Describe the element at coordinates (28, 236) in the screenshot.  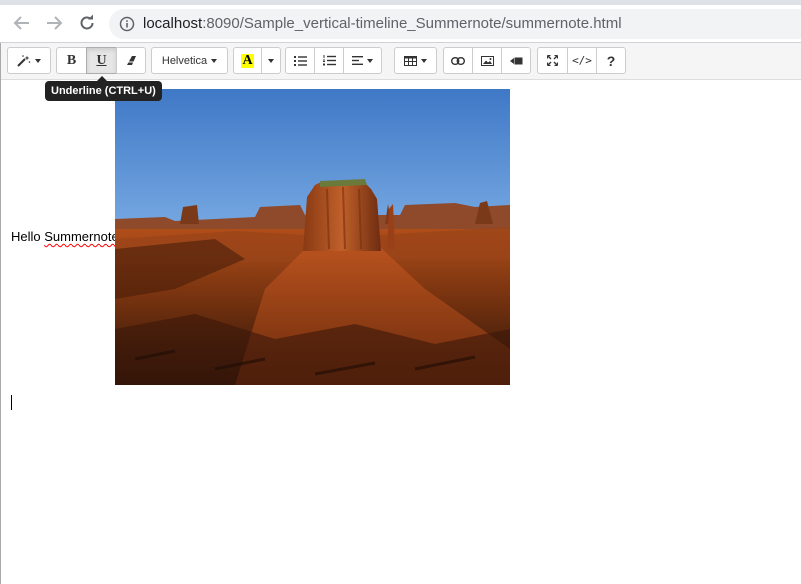
I see `text-hello: Hello` at that location.